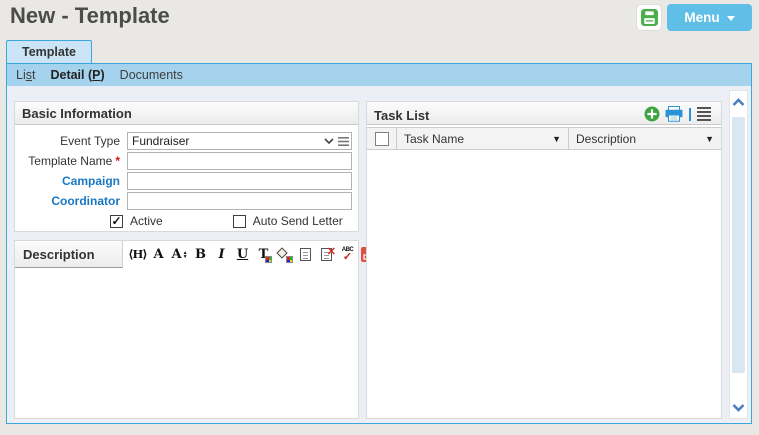 Image resolution: width=759 pixels, height=435 pixels. I want to click on coordinator-input, so click(239, 200).